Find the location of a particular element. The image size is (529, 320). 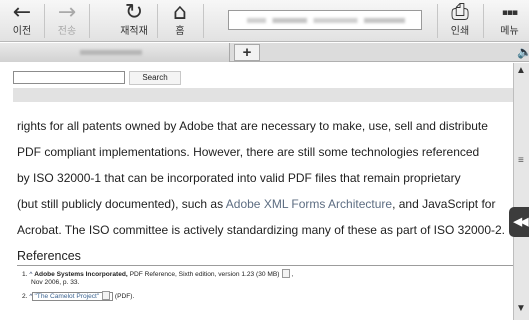

forward-button: → 전송 is located at coordinates (67, 21).